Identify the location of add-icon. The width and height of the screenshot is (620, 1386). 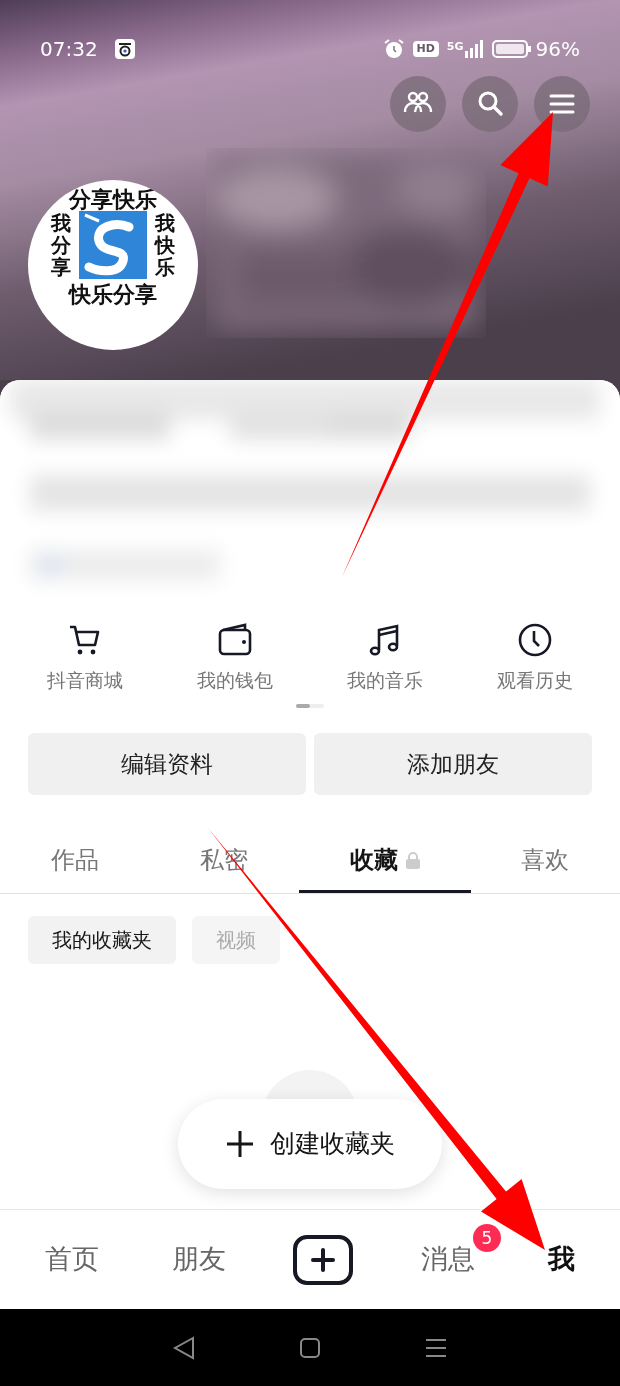
(323, 1259).